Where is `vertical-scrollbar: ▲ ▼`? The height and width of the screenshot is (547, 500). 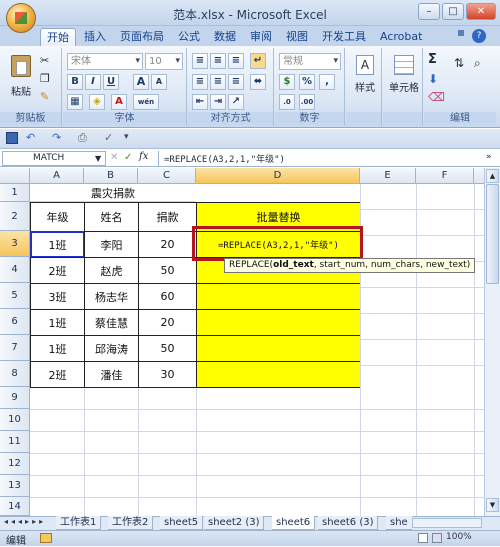 vertical-scrollbar: ▲ ▼ is located at coordinates (492, 342).